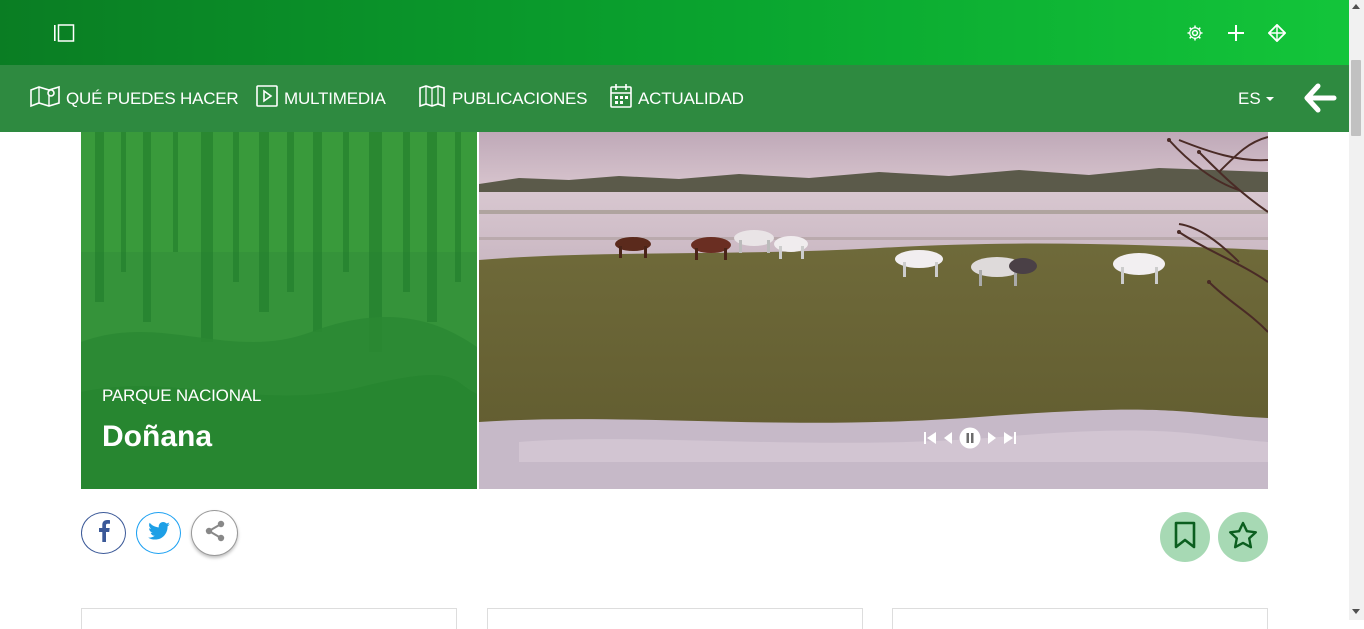  I want to click on calendar-icon, so click(624, 98).